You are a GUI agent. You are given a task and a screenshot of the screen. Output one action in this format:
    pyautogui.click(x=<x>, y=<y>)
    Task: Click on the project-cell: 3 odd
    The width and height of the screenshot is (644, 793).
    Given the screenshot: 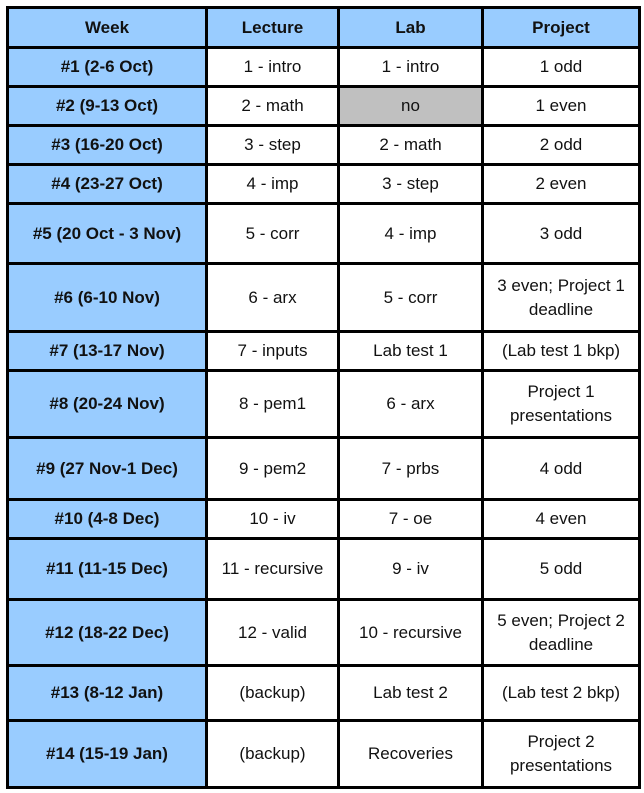 What is the action you would take?
    pyautogui.click(x=561, y=233)
    